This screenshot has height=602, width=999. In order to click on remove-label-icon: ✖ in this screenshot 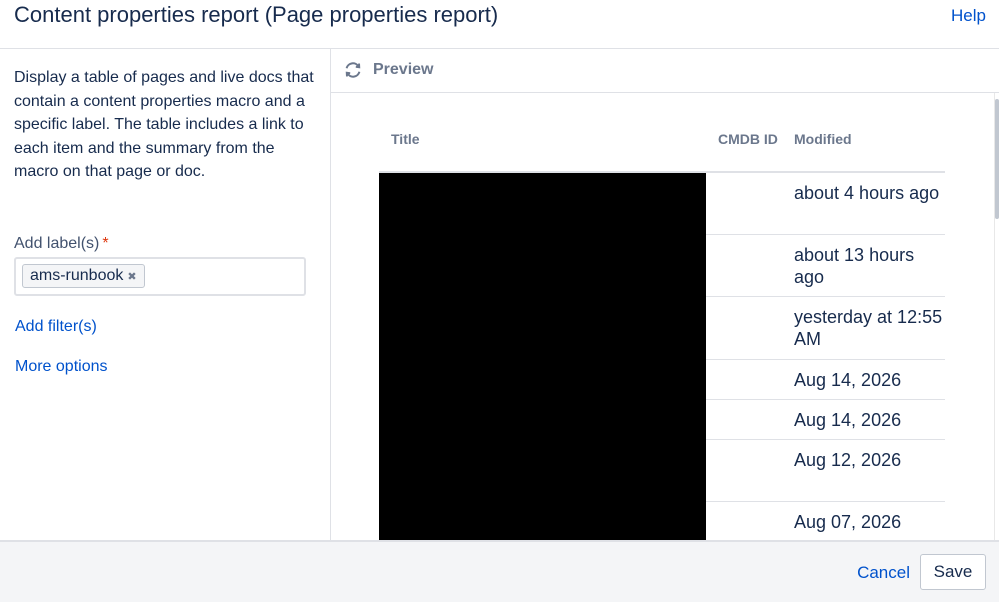, I will do `click(131, 277)`.